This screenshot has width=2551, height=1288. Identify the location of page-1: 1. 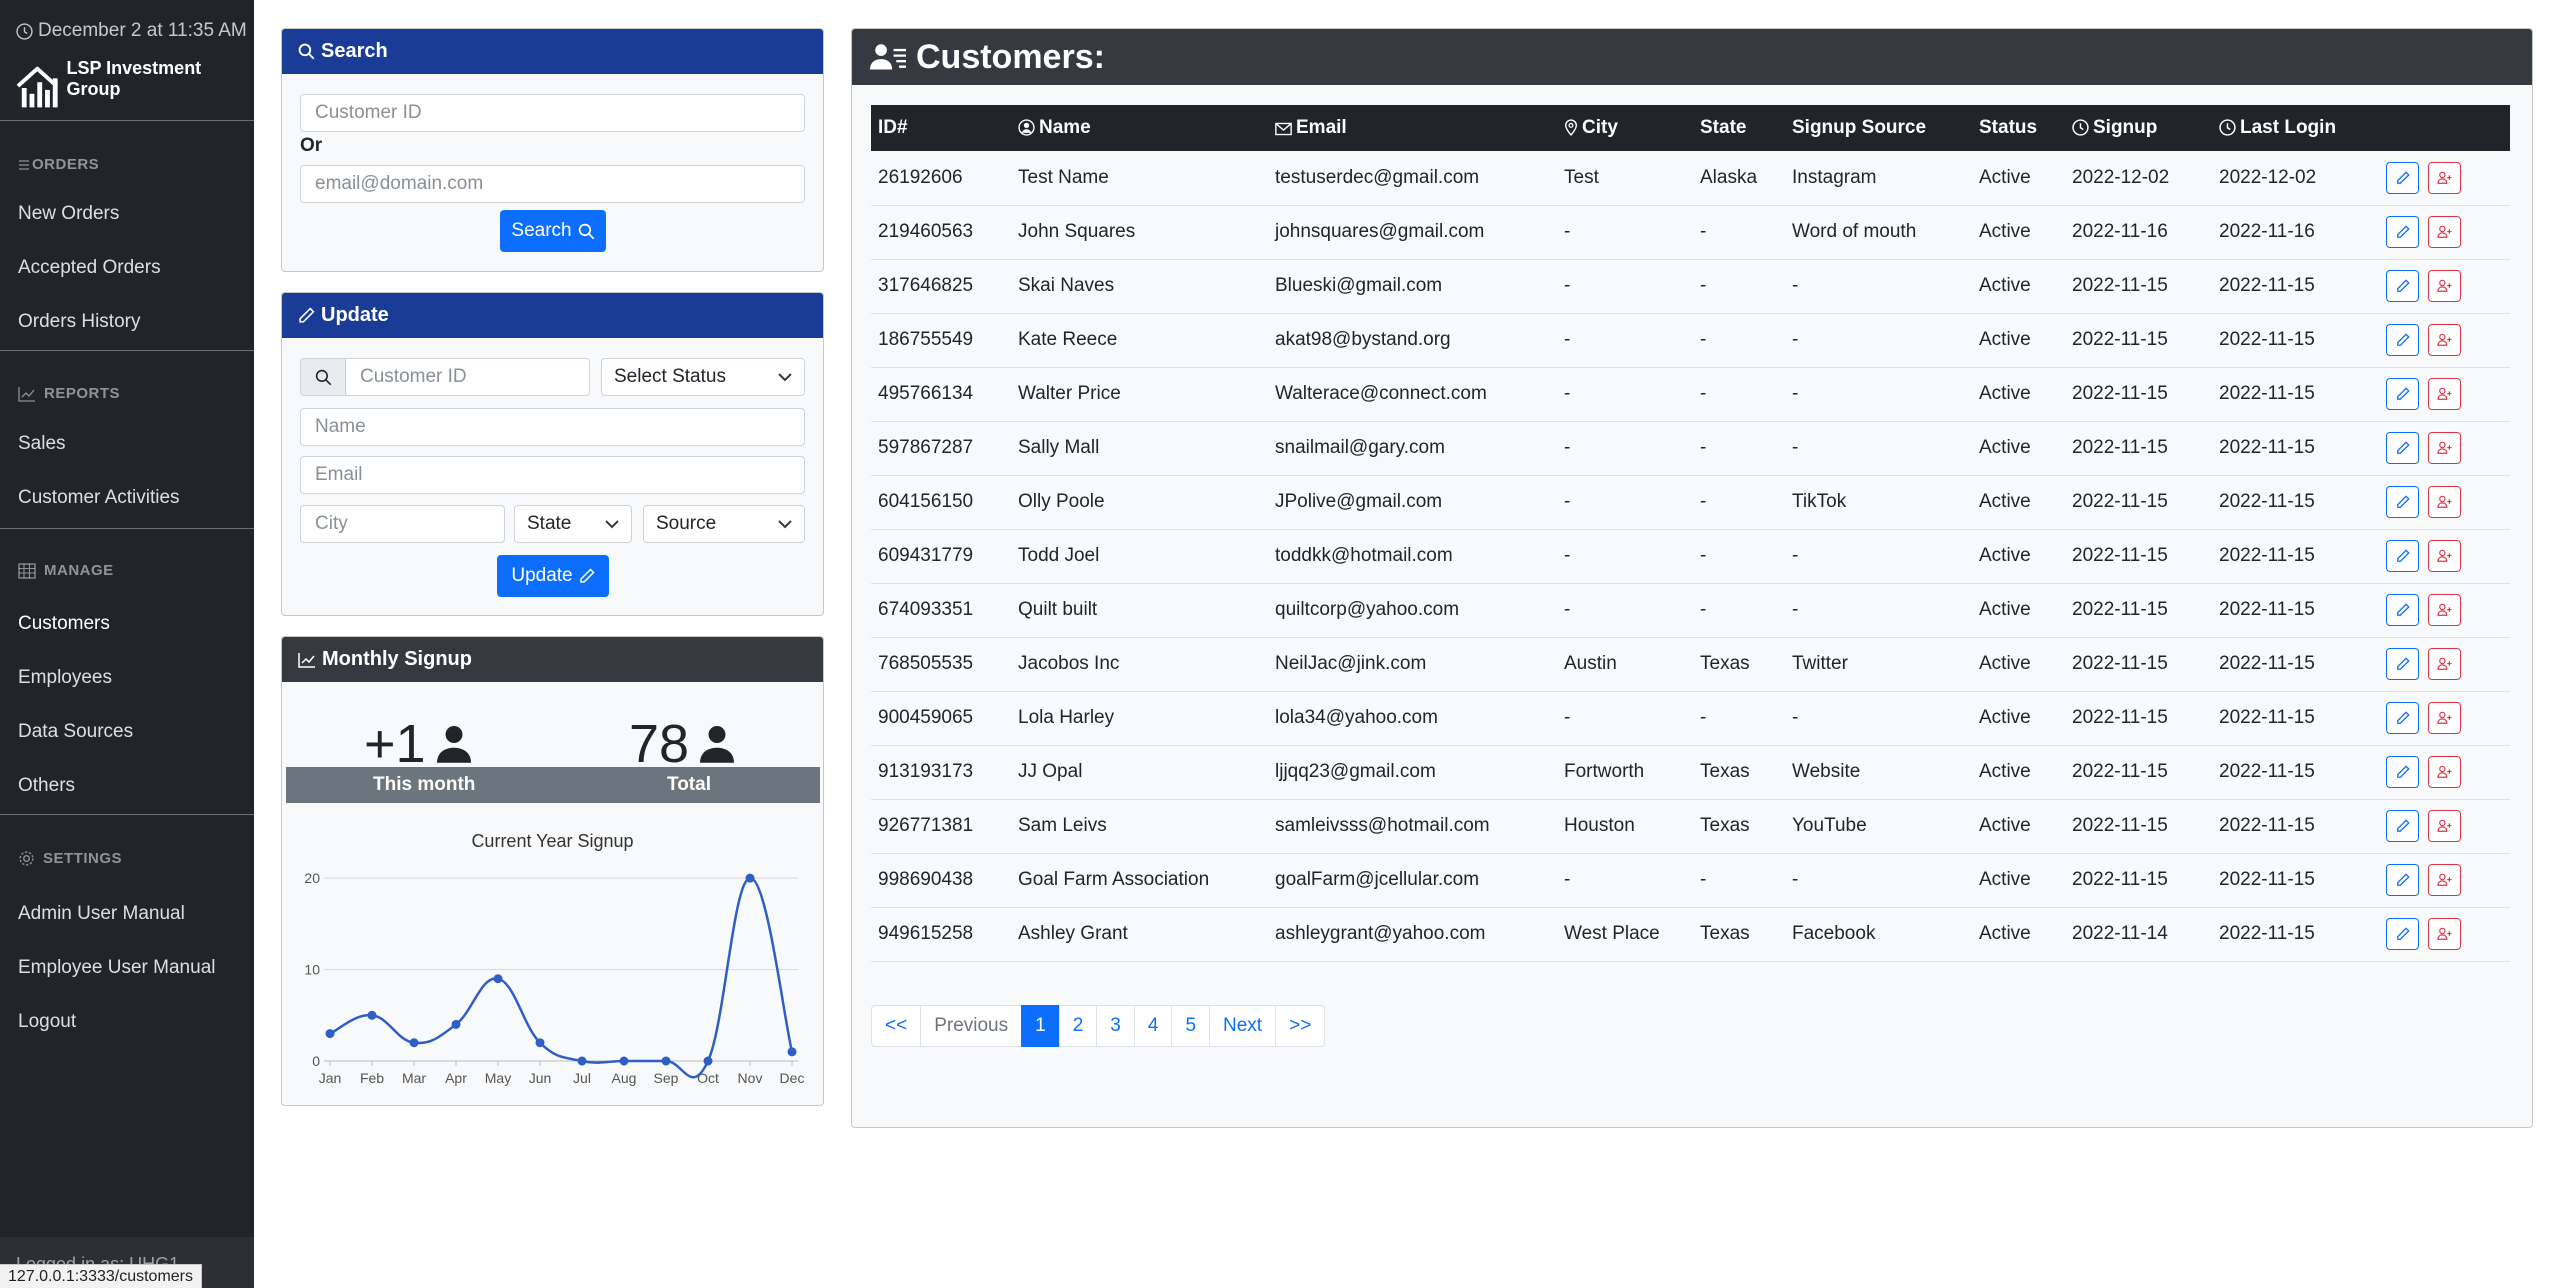
(1040, 1026).